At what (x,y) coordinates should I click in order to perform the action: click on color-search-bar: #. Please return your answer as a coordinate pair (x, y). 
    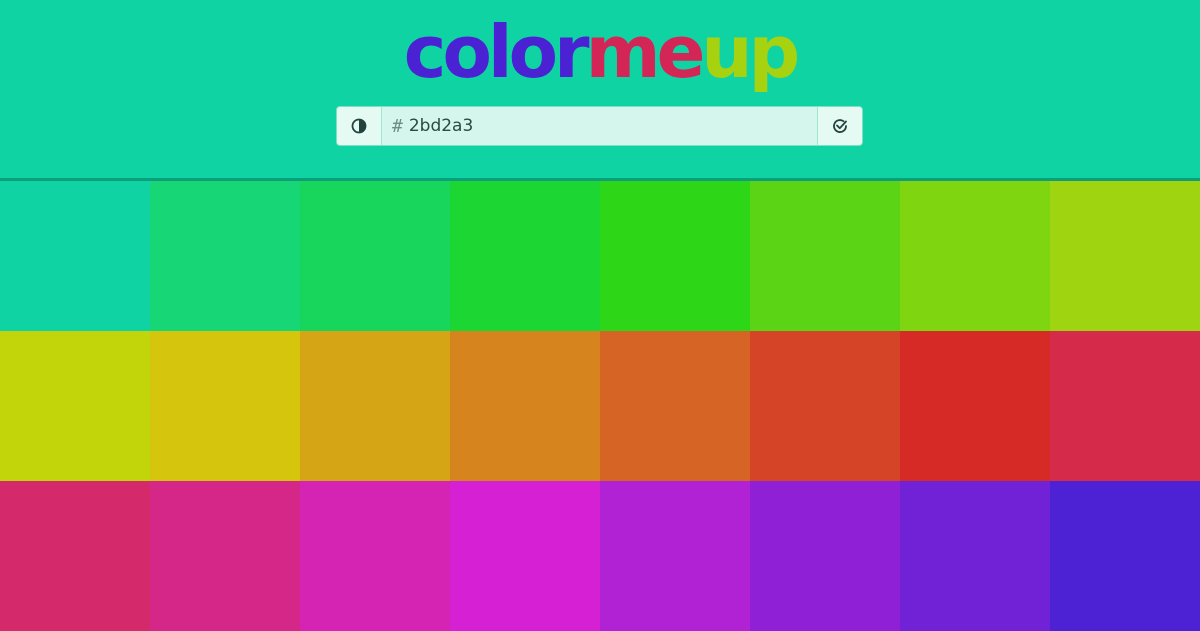
    Looking at the image, I should click on (599, 126).